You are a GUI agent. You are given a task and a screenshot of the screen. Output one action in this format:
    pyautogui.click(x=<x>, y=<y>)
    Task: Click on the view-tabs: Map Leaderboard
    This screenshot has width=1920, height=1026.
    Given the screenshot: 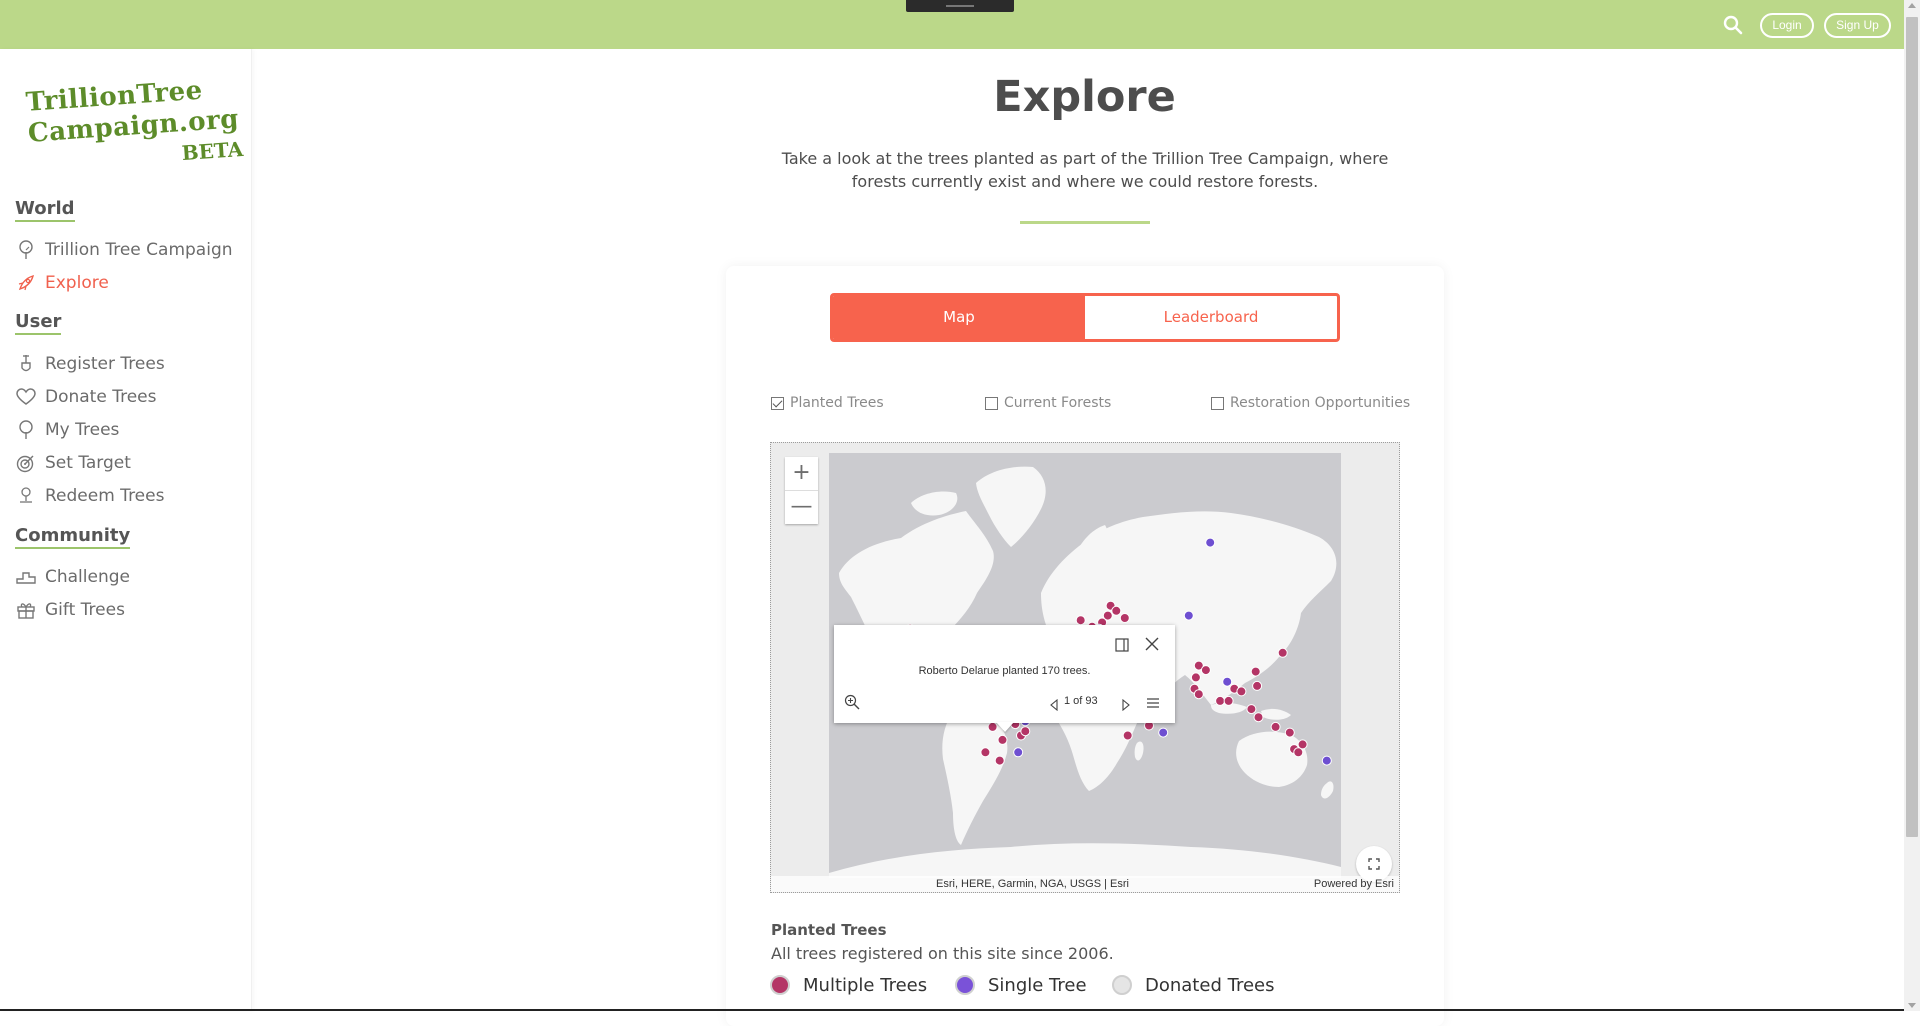 What is the action you would take?
    pyautogui.click(x=1085, y=317)
    